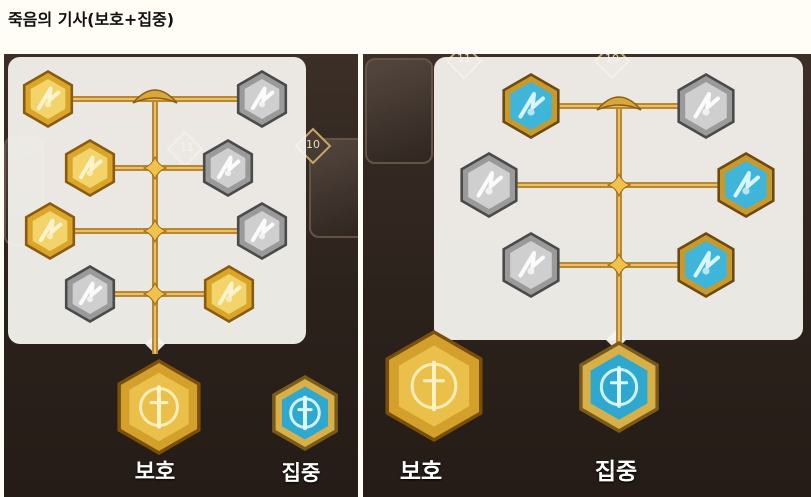 Image resolution: width=811 pixels, height=497 pixels. I want to click on helmet-crest-icon, so click(229, 294).